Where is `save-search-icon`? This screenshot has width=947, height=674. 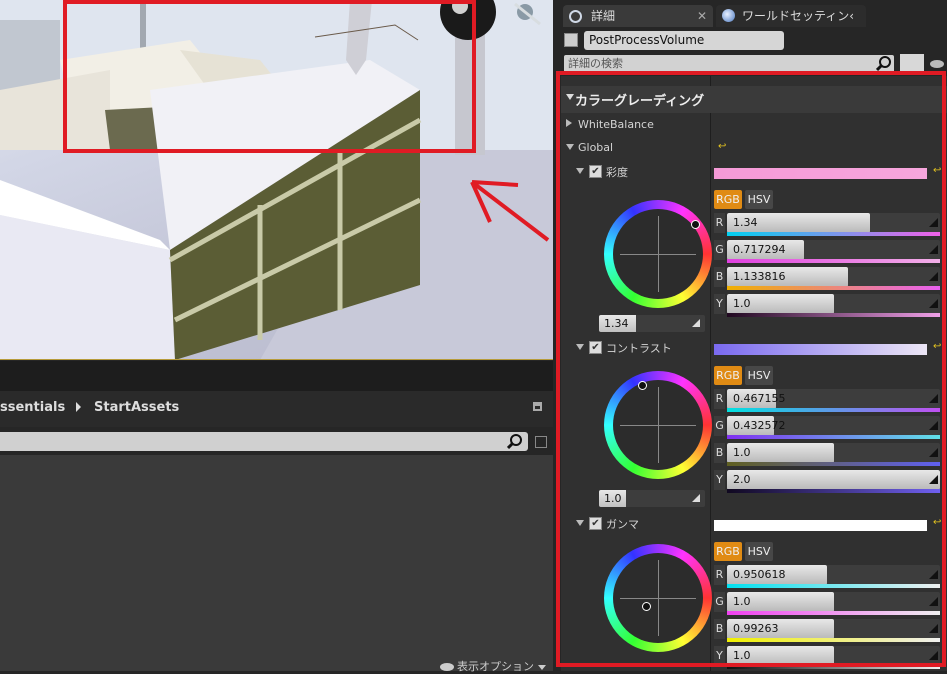 save-search-icon is located at coordinates (541, 442).